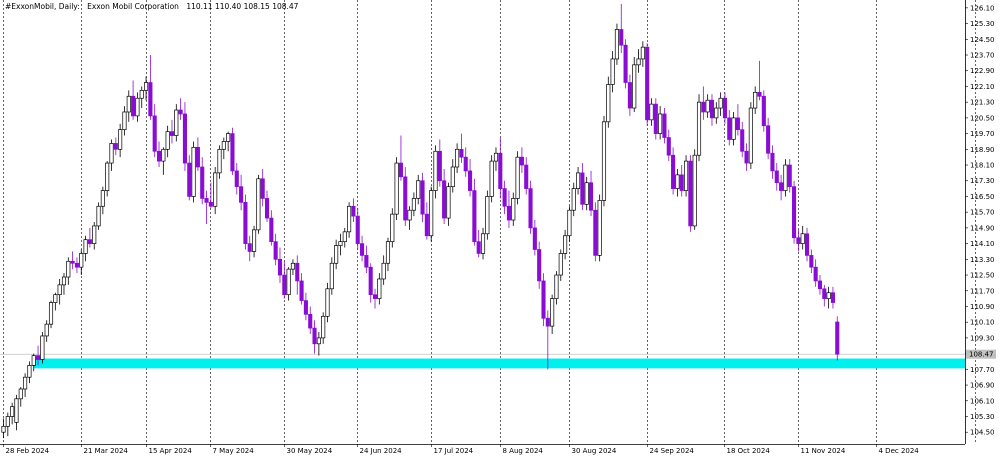 This screenshot has width=1000, height=457. I want to click on y-tick-label: 124.50, so click(982, 40).